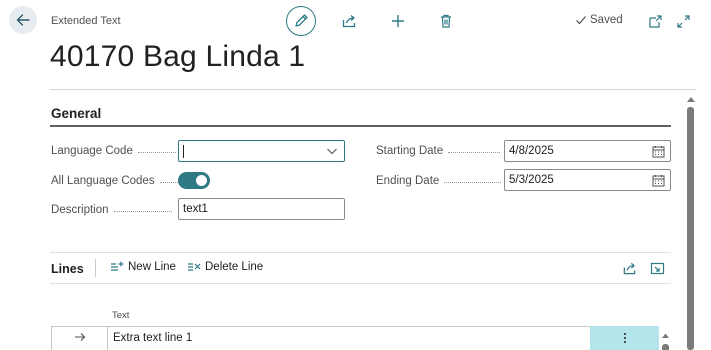 Image resolution: width=711 pixels, height=350 pixels. What do you see at coordinates (67, 269) in the screenshot?
I see `lines-title: Lines` at bounding box center [67, 269].